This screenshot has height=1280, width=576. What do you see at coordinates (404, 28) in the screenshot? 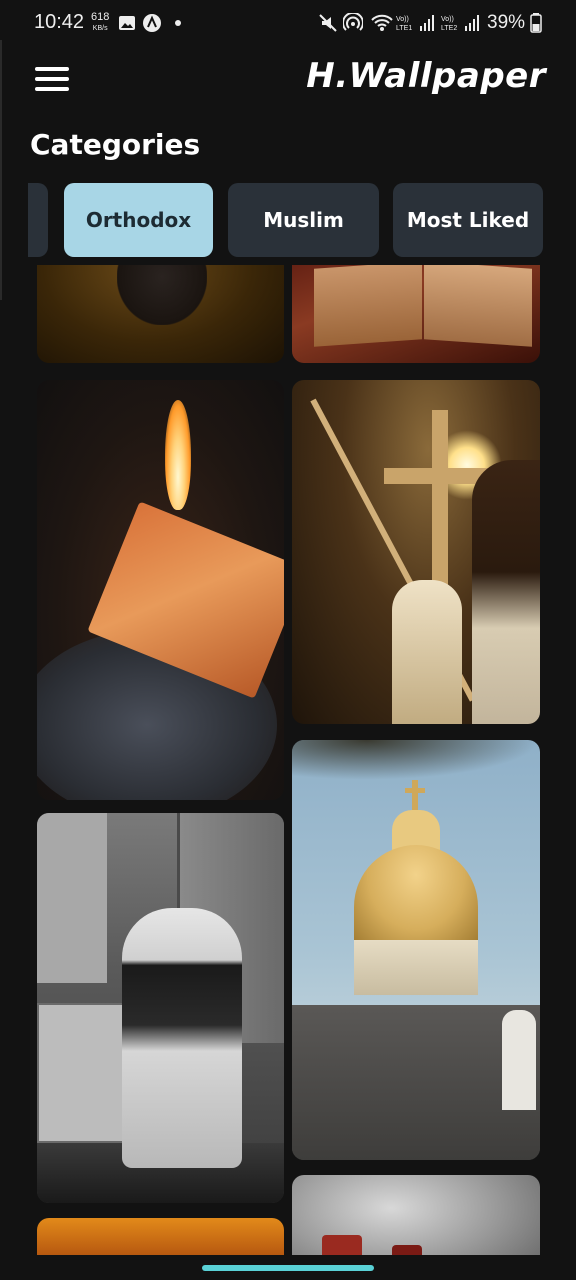
I see `svg-text: LTE1` at bounding box center [404, 28].